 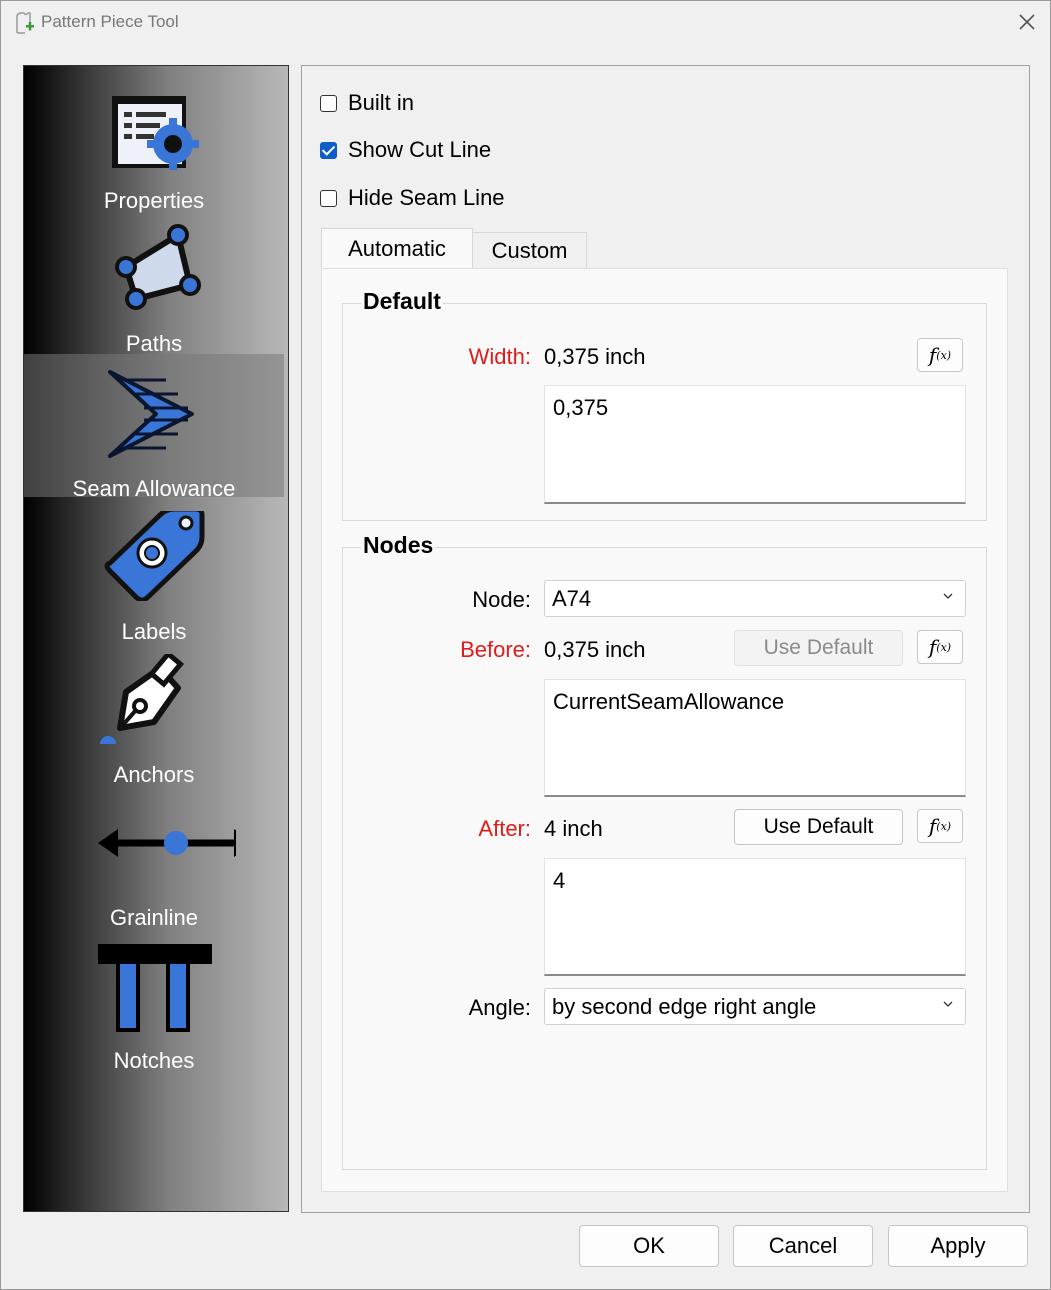 I want to click on app-icon, so click(x=25, y=23).